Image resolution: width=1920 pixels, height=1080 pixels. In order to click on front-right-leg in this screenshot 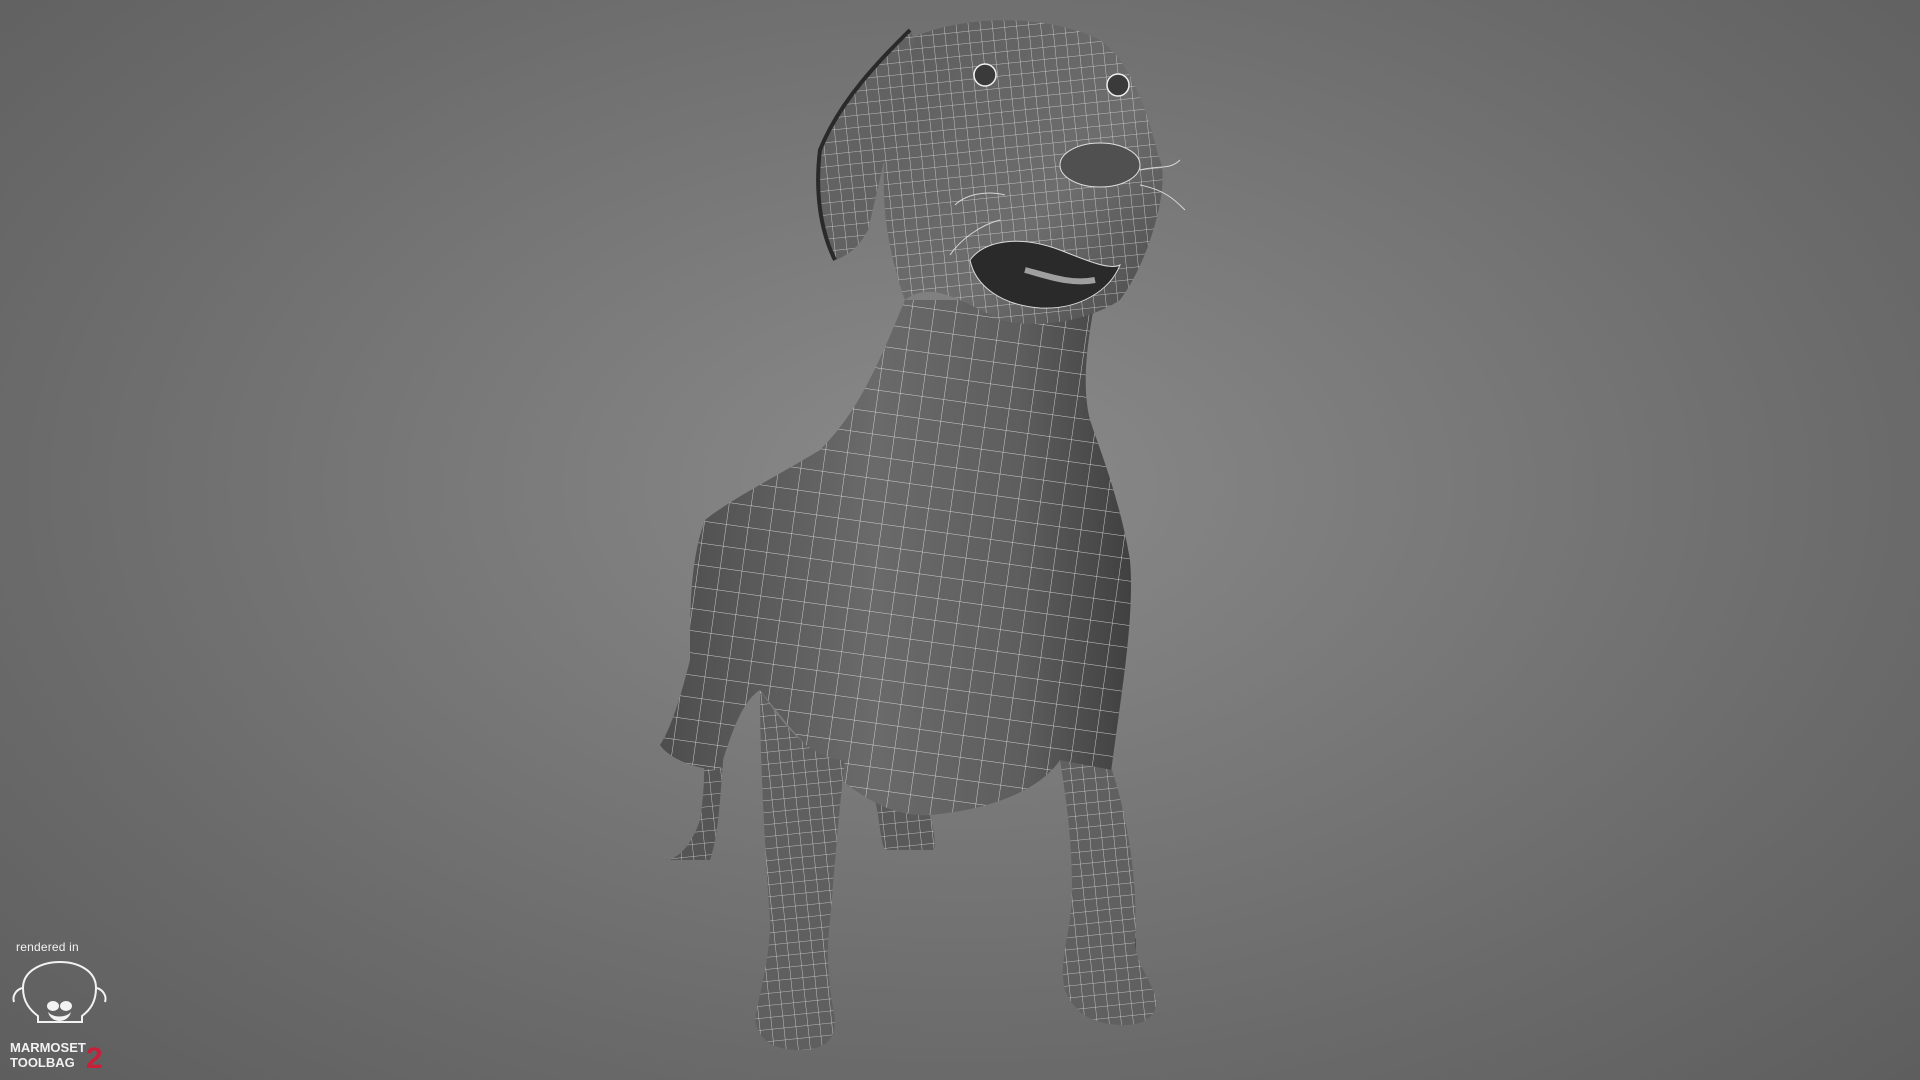, I will do `click(1108, 892)`.